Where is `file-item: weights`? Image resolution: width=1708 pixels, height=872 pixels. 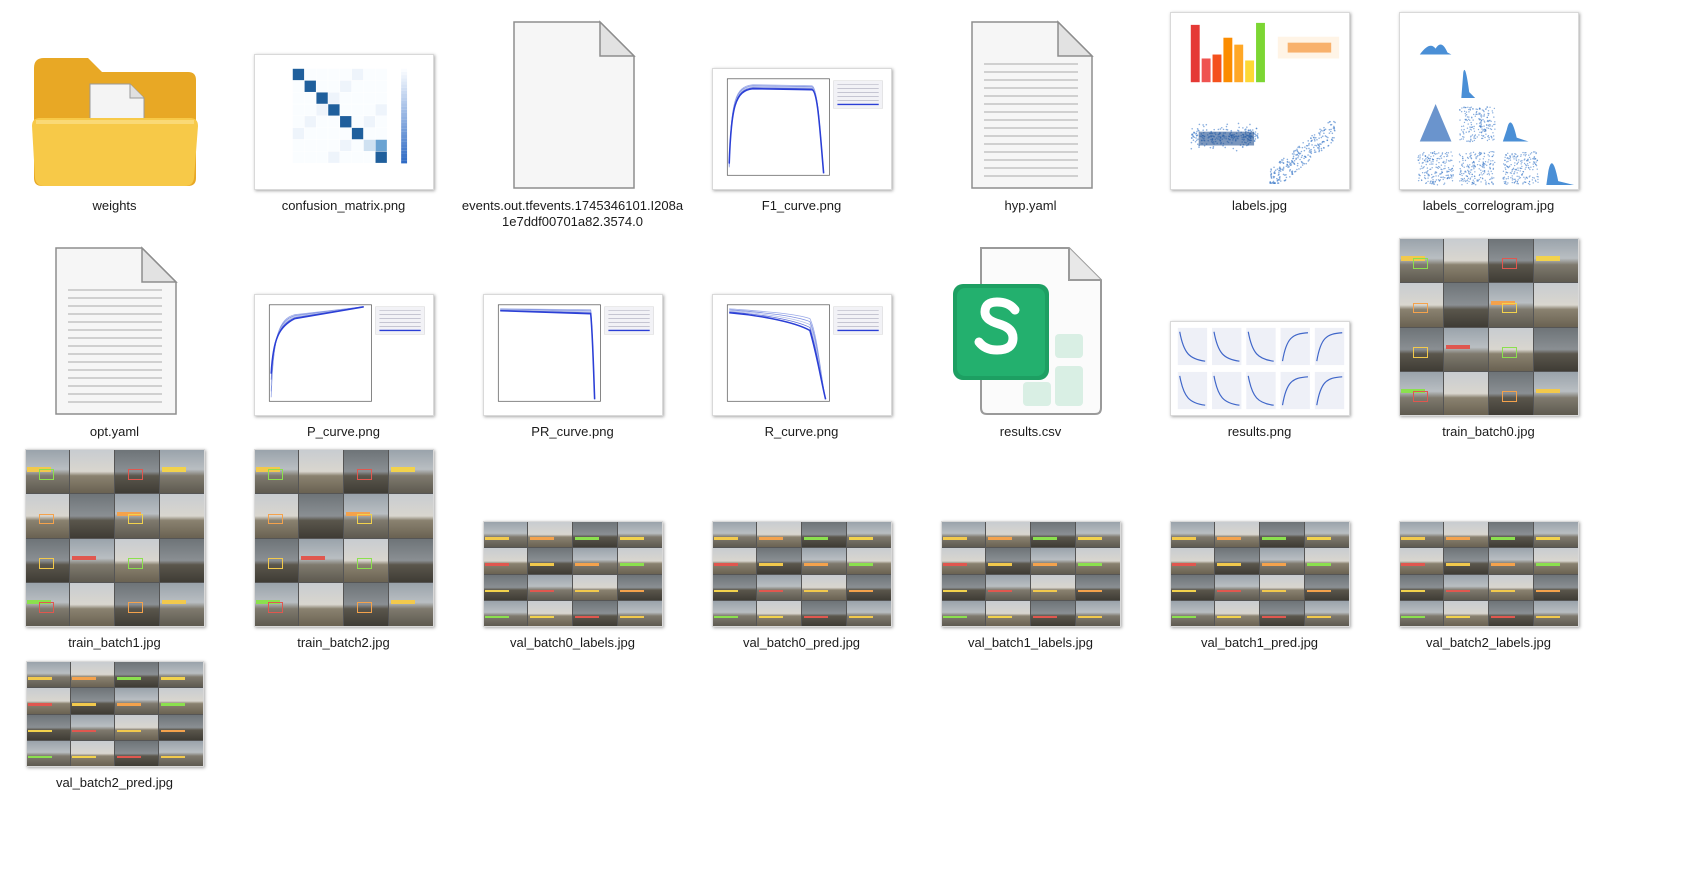
file-item: weights is located at coordinates (114, 124).